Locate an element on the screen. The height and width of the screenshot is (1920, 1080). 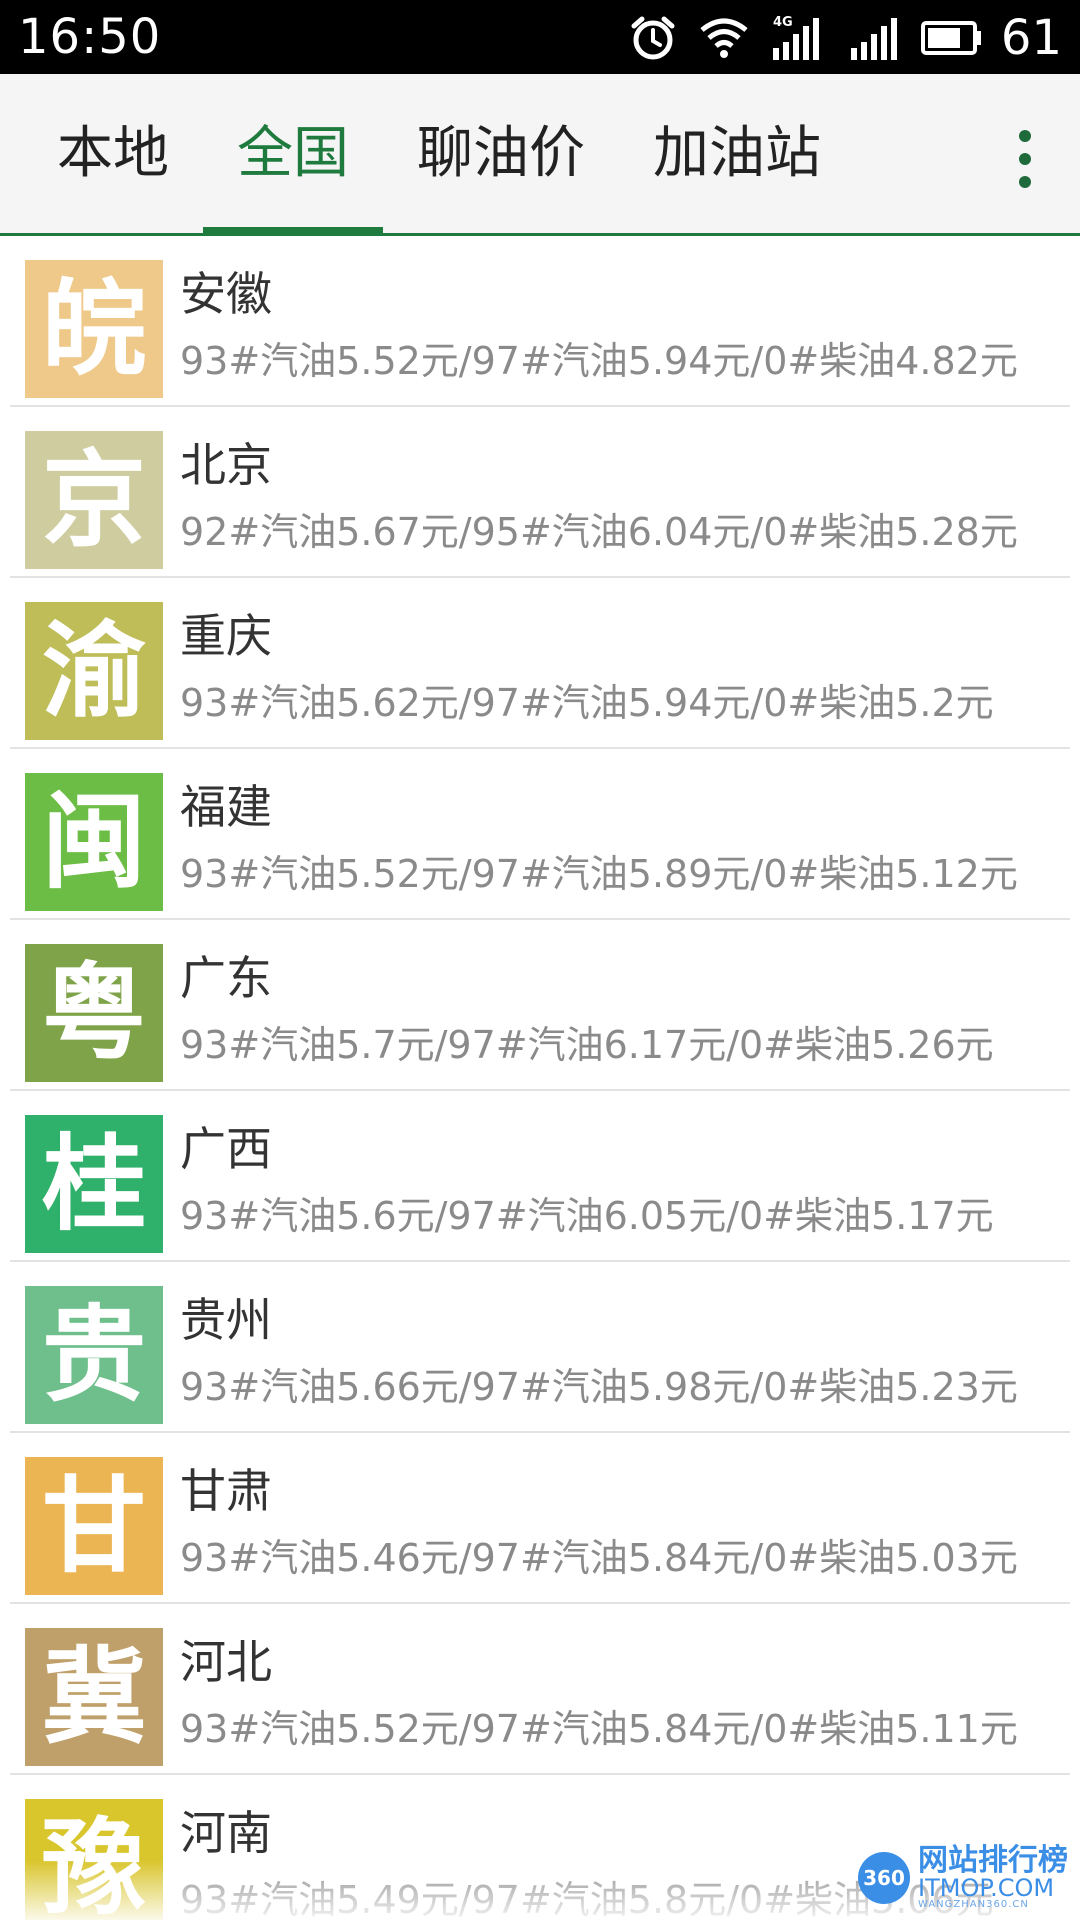
list-item: 渝 重庆 93#汽油5.62元/97#汽油5.94元/0#柴油5.2元 is located at coordinates (540, 663).